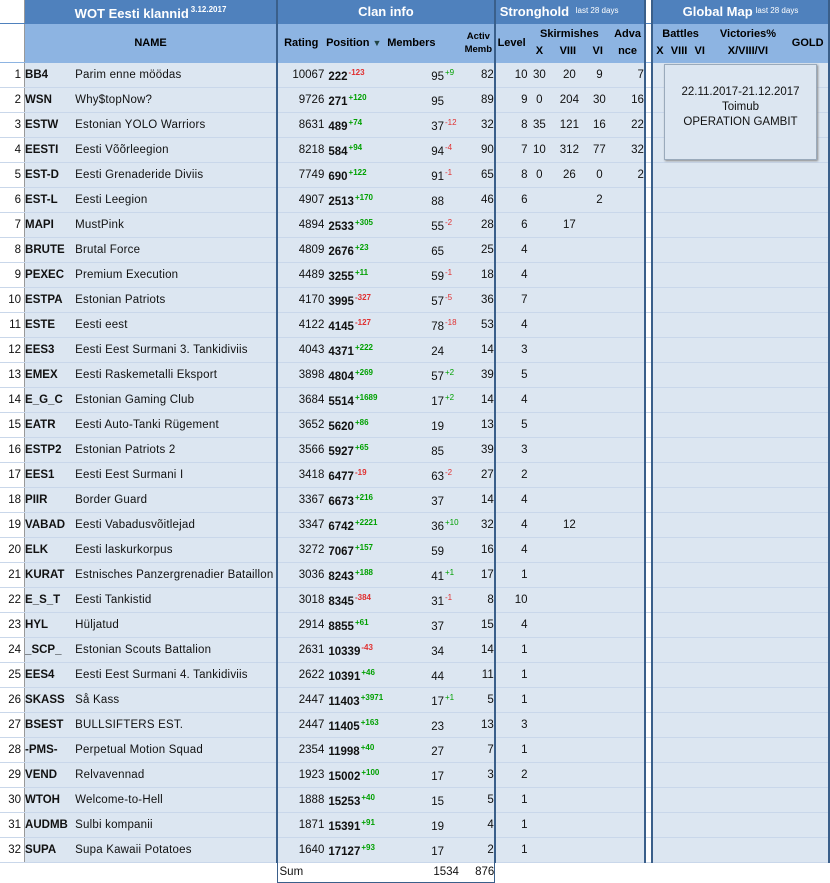  I want to click on col-position: Position ▼, so click(354, 43).